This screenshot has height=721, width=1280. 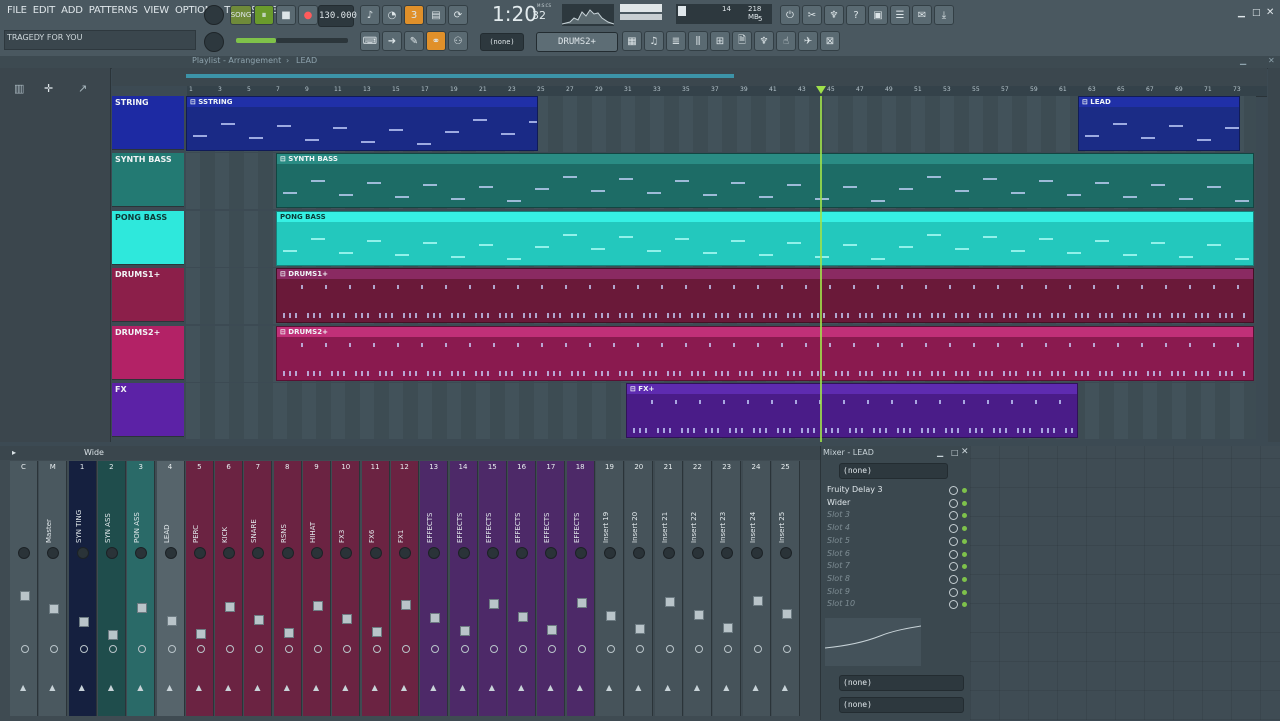 I want to click on plugin-picker-button: ♆, so click(x=834, y=15).